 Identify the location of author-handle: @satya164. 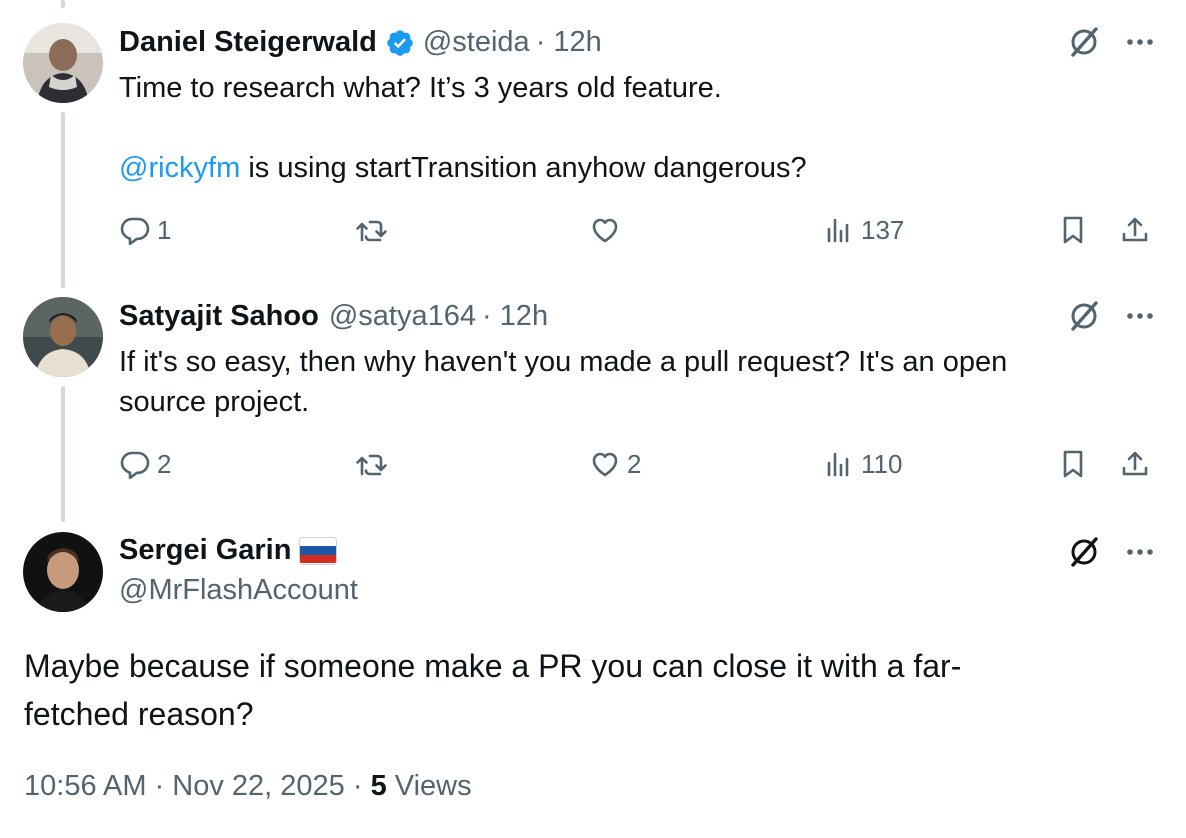
(402, 316).